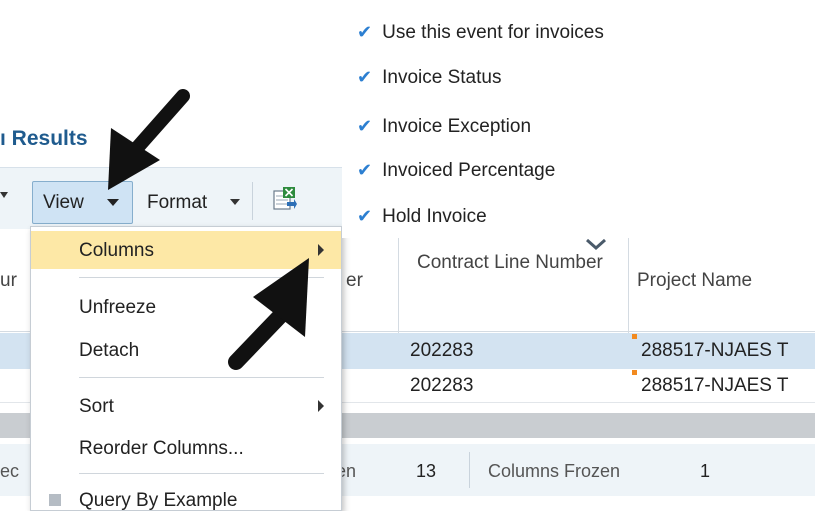 Image resolution: width=815 pixels, height=511 pixels. Describe the element at coordinates (354, 281) in the screenshot. I see `column-header-partial: er` at that location.